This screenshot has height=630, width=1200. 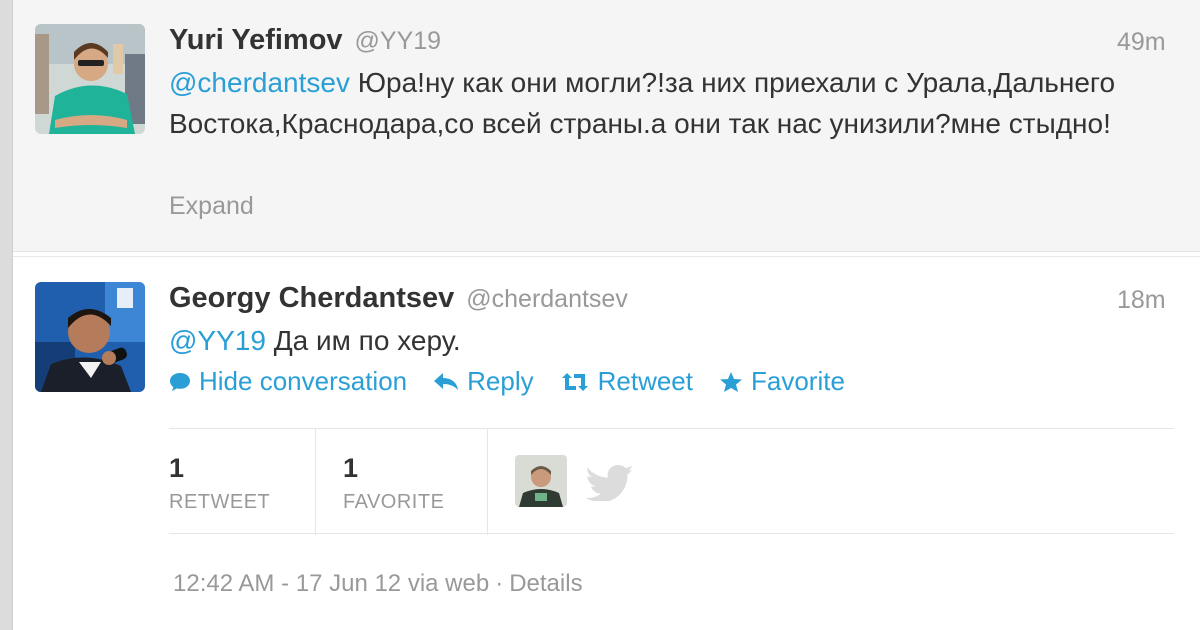 What do you see at coordinates (1141, 300) in the screenshot?
I see `tweet-time: 18m` at bounding box center [1141, 300].